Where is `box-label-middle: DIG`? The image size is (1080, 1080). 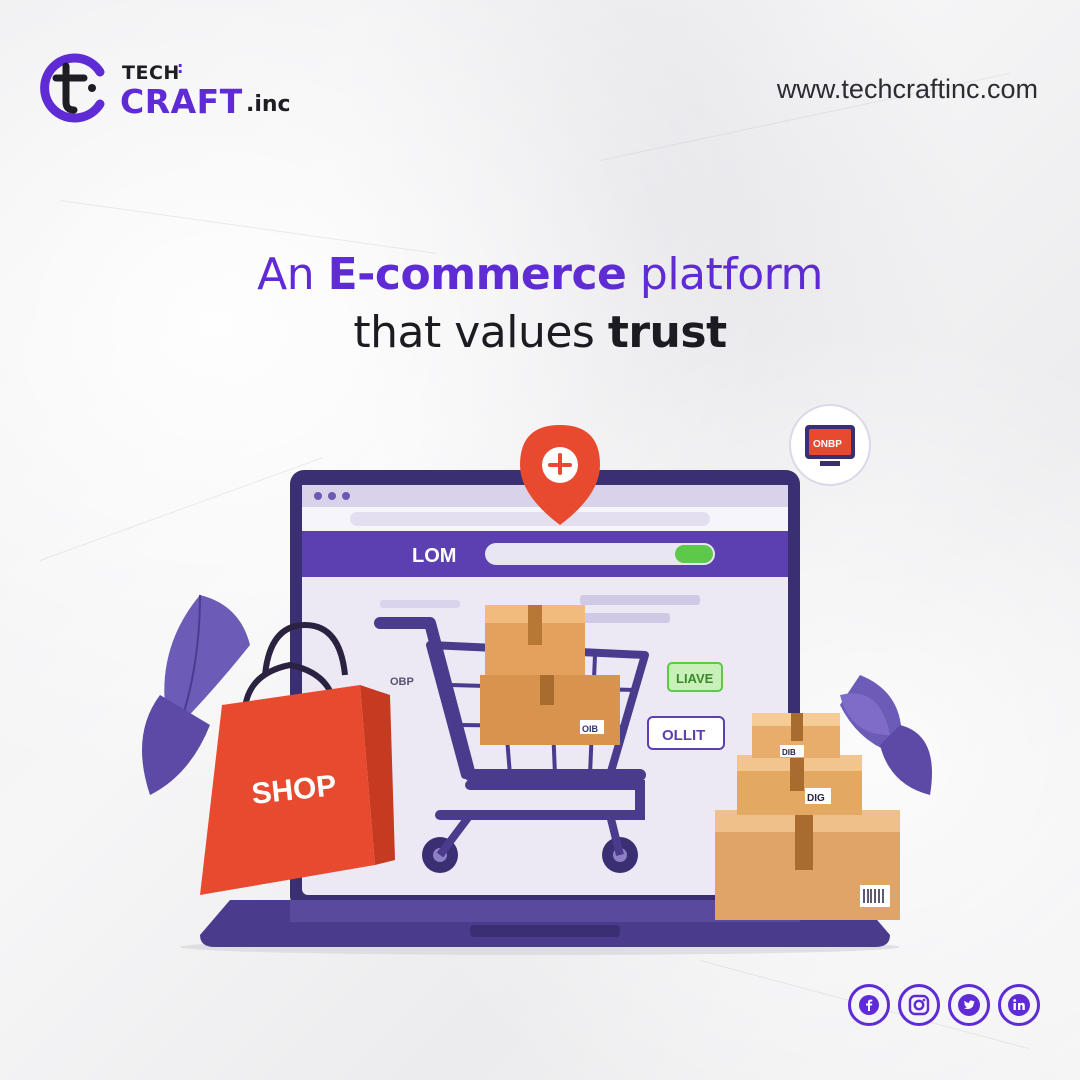
box-label-middle: DIG is located at coordinates (816, 798).